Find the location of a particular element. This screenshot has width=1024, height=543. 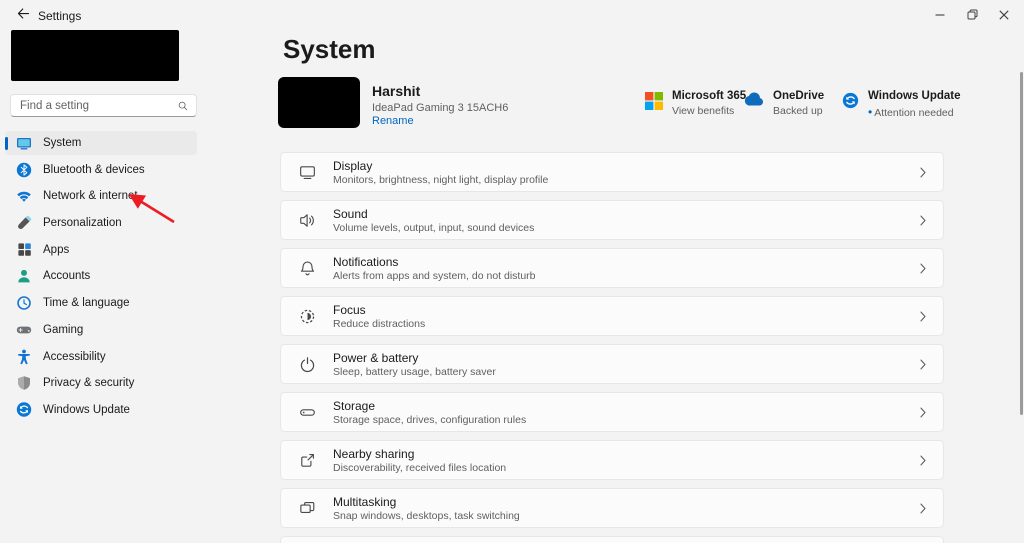

sidebar-item-personalization: Personalization is located at coordinates (101, 223).